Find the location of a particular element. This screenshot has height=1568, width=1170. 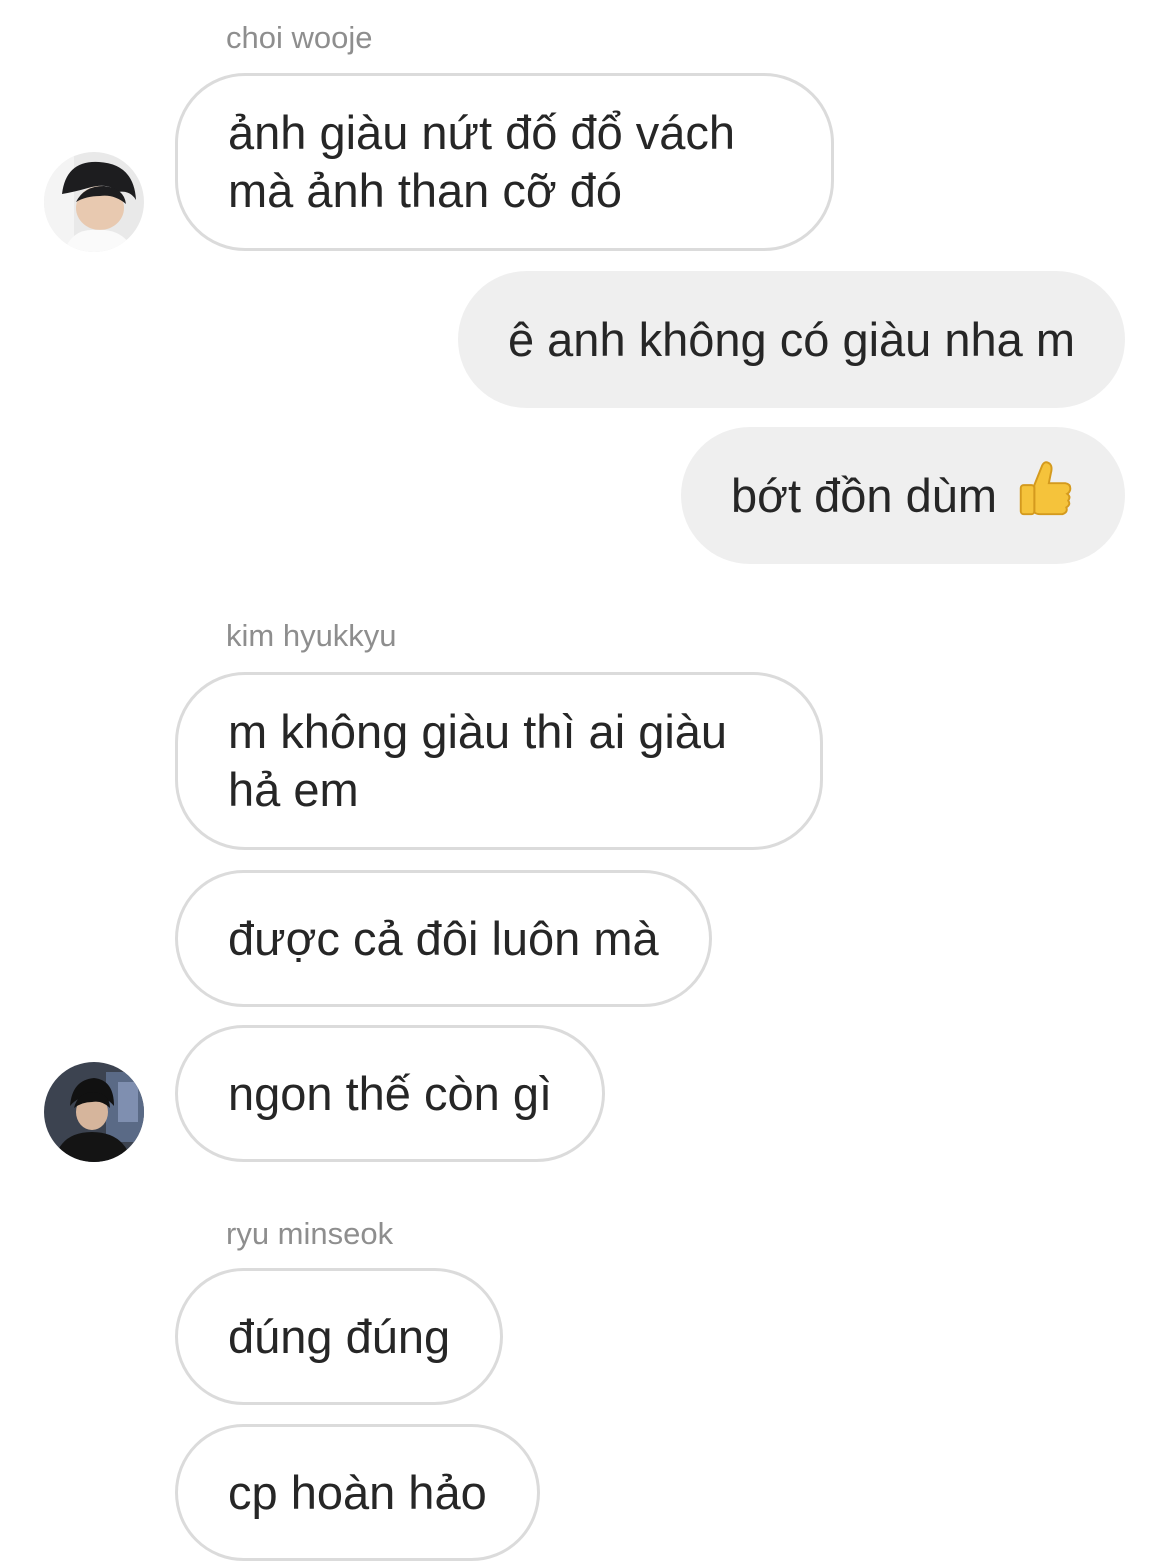

message-text: bớt đồn dùm is located at coordinates (864, 495).